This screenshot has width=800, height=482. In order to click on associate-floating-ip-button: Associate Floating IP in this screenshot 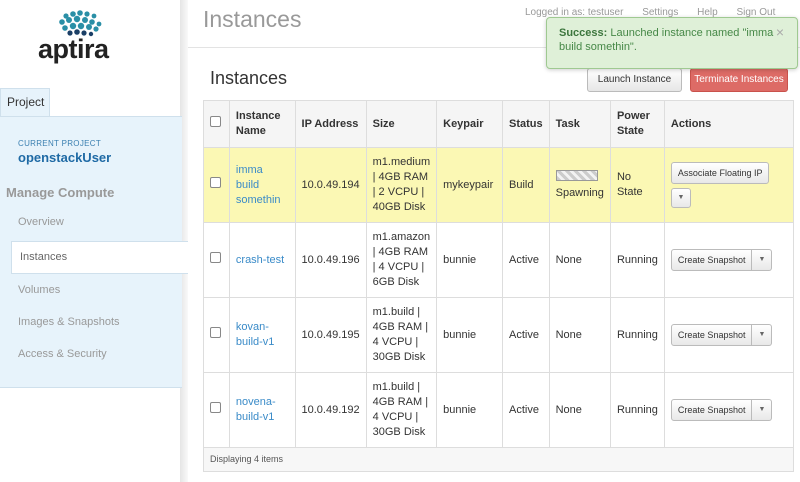, I will do `click(720, 173)`.